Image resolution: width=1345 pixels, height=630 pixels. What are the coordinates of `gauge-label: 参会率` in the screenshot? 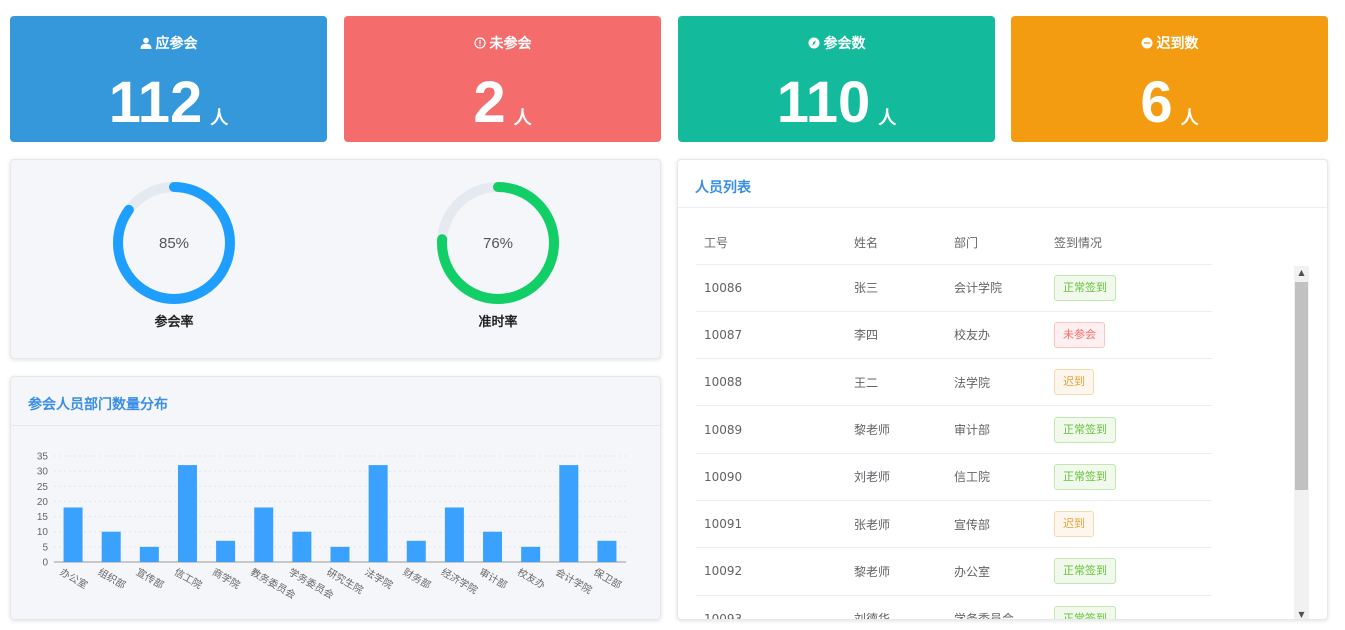 It's located at (174, 322).